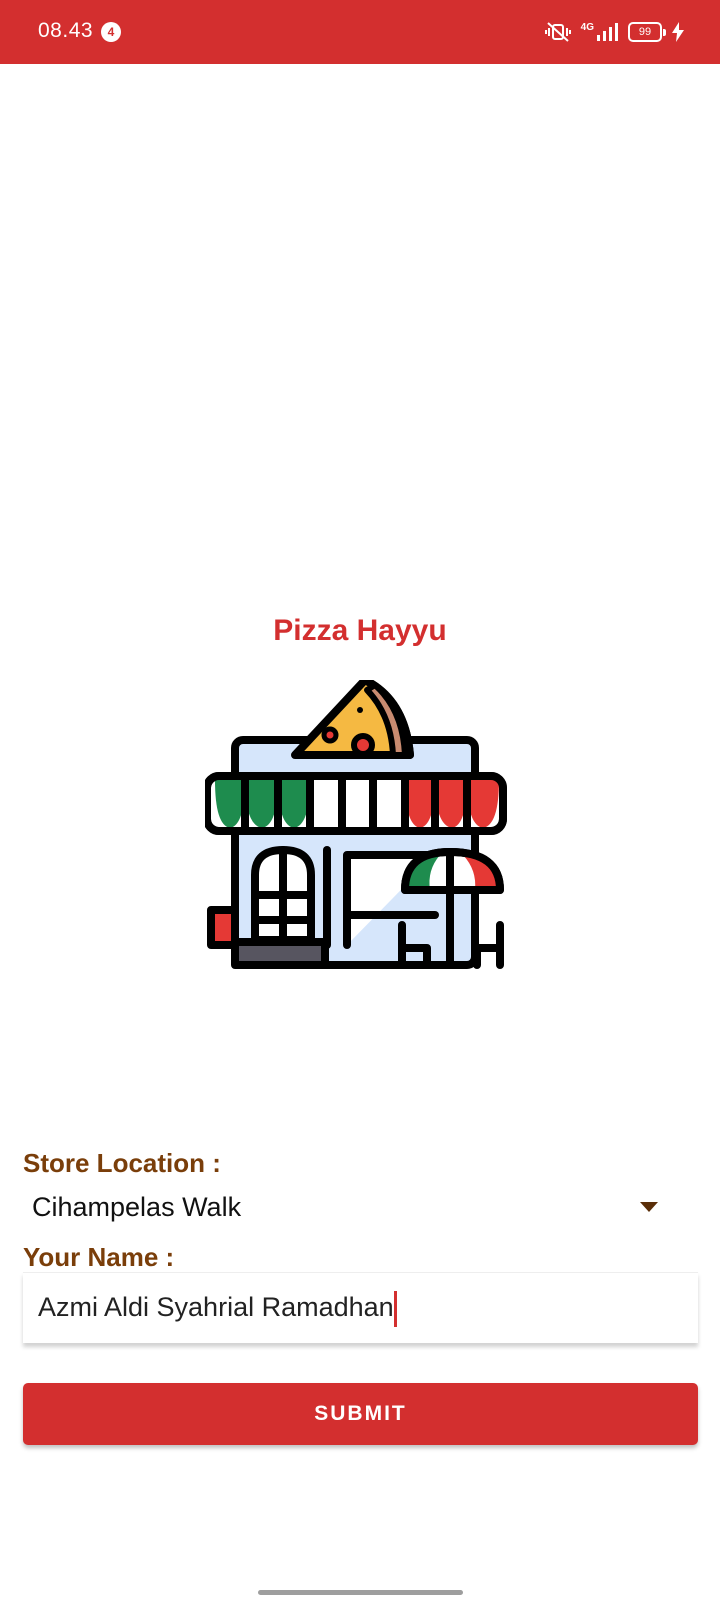 This screenshot has width=720, height=1600. I want to click on text-cursor, so click(395, 1309).